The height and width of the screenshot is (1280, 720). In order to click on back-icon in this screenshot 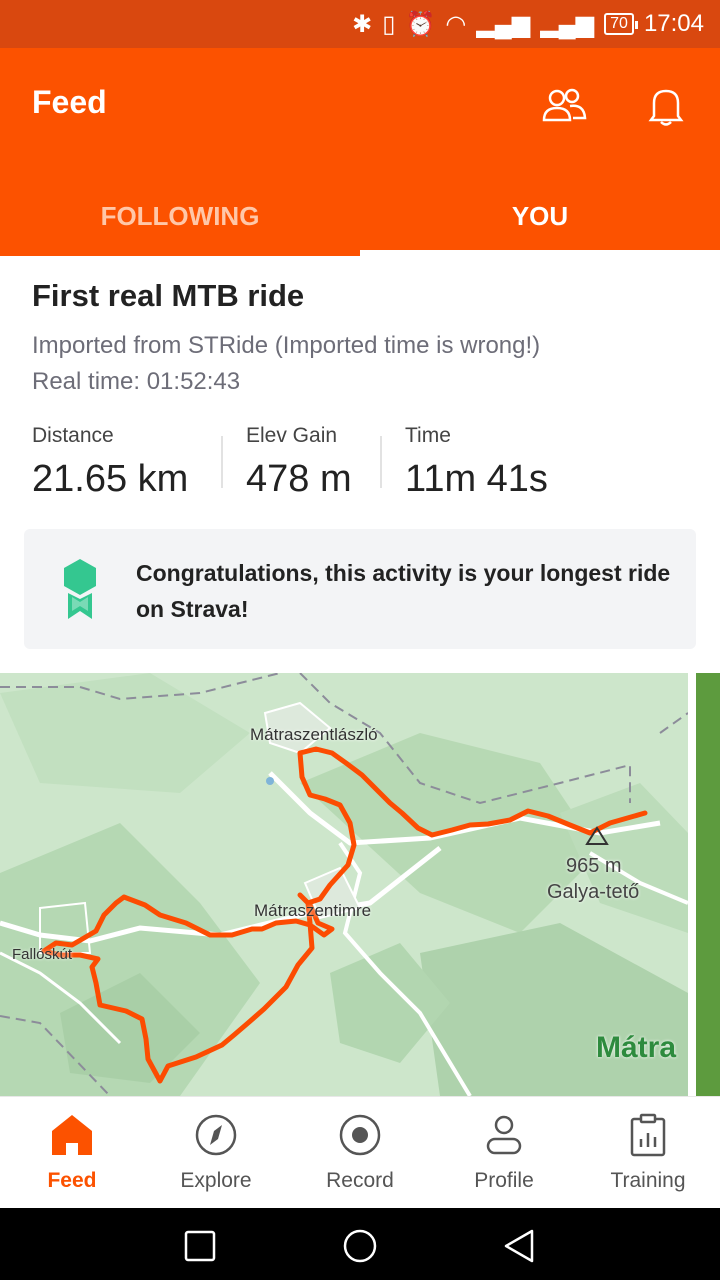, I will do `click(520, 1246)`.